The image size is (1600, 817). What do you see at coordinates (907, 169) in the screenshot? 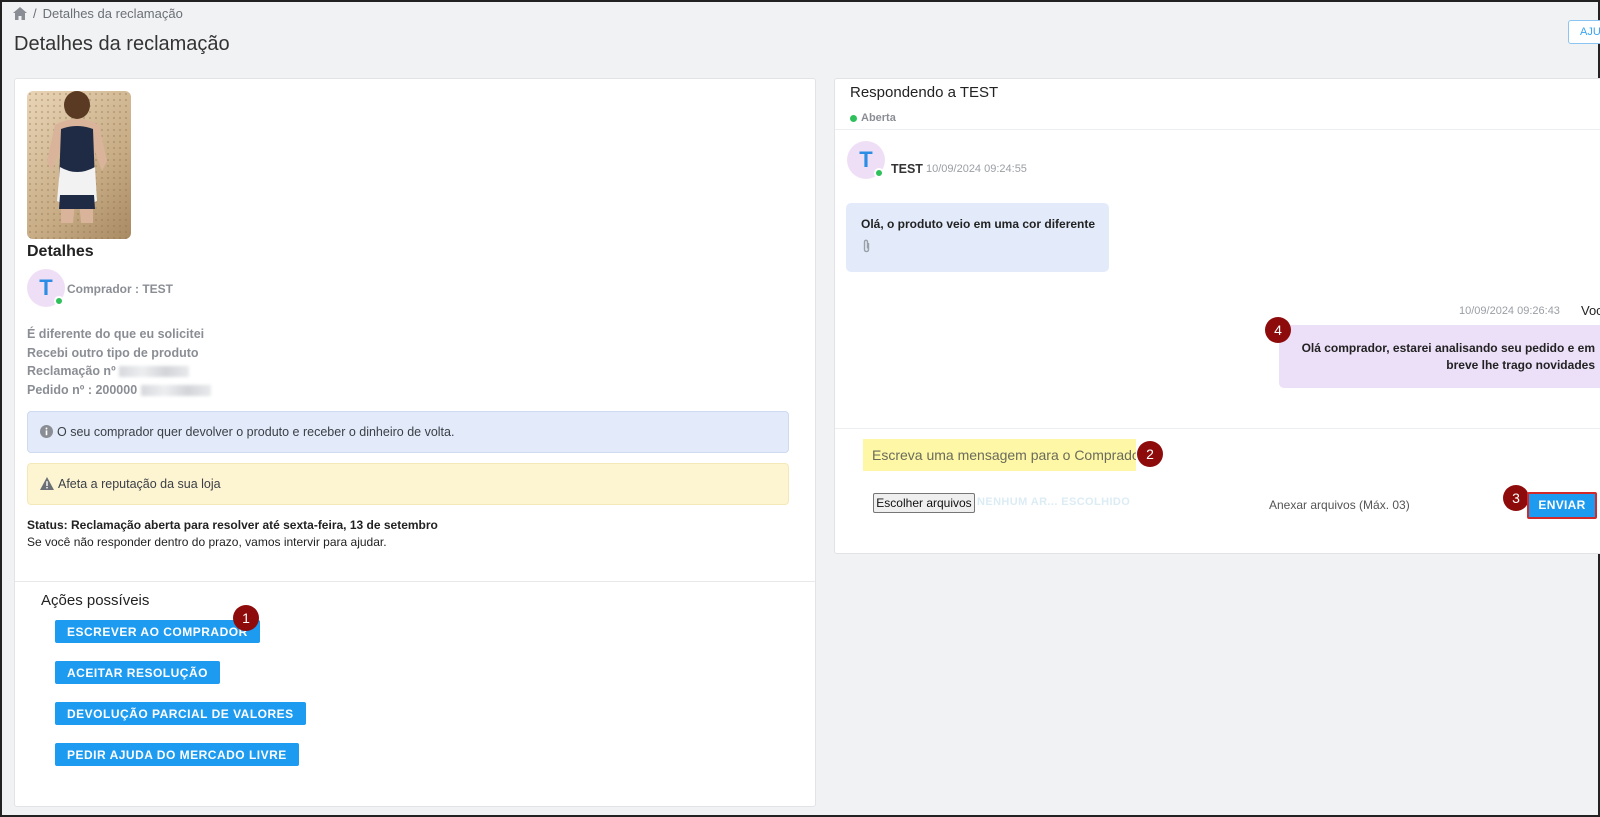
I see `message-author: TEST` at bounding box center [907, 169].